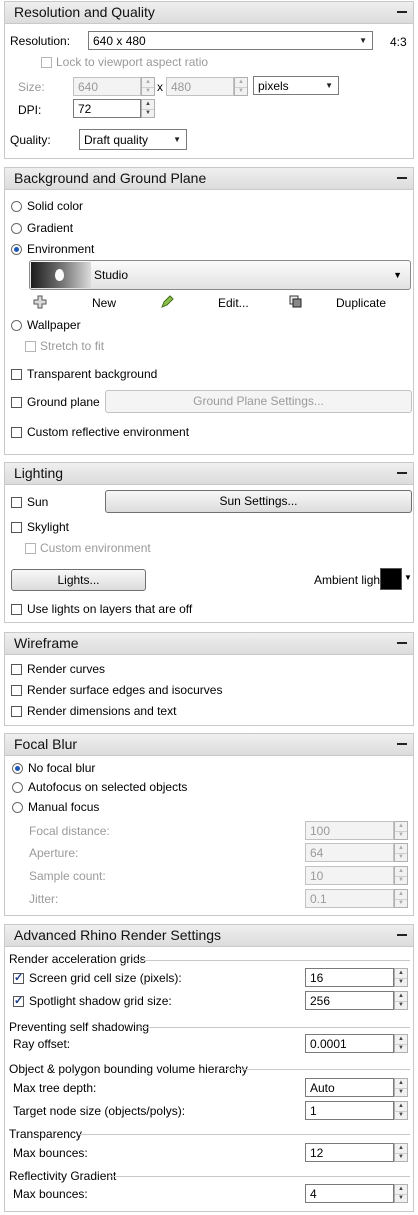  Describe the element at coordinates (241, 86) in the screenshot. I see `height-spinner: ▲ ▼` at that location.